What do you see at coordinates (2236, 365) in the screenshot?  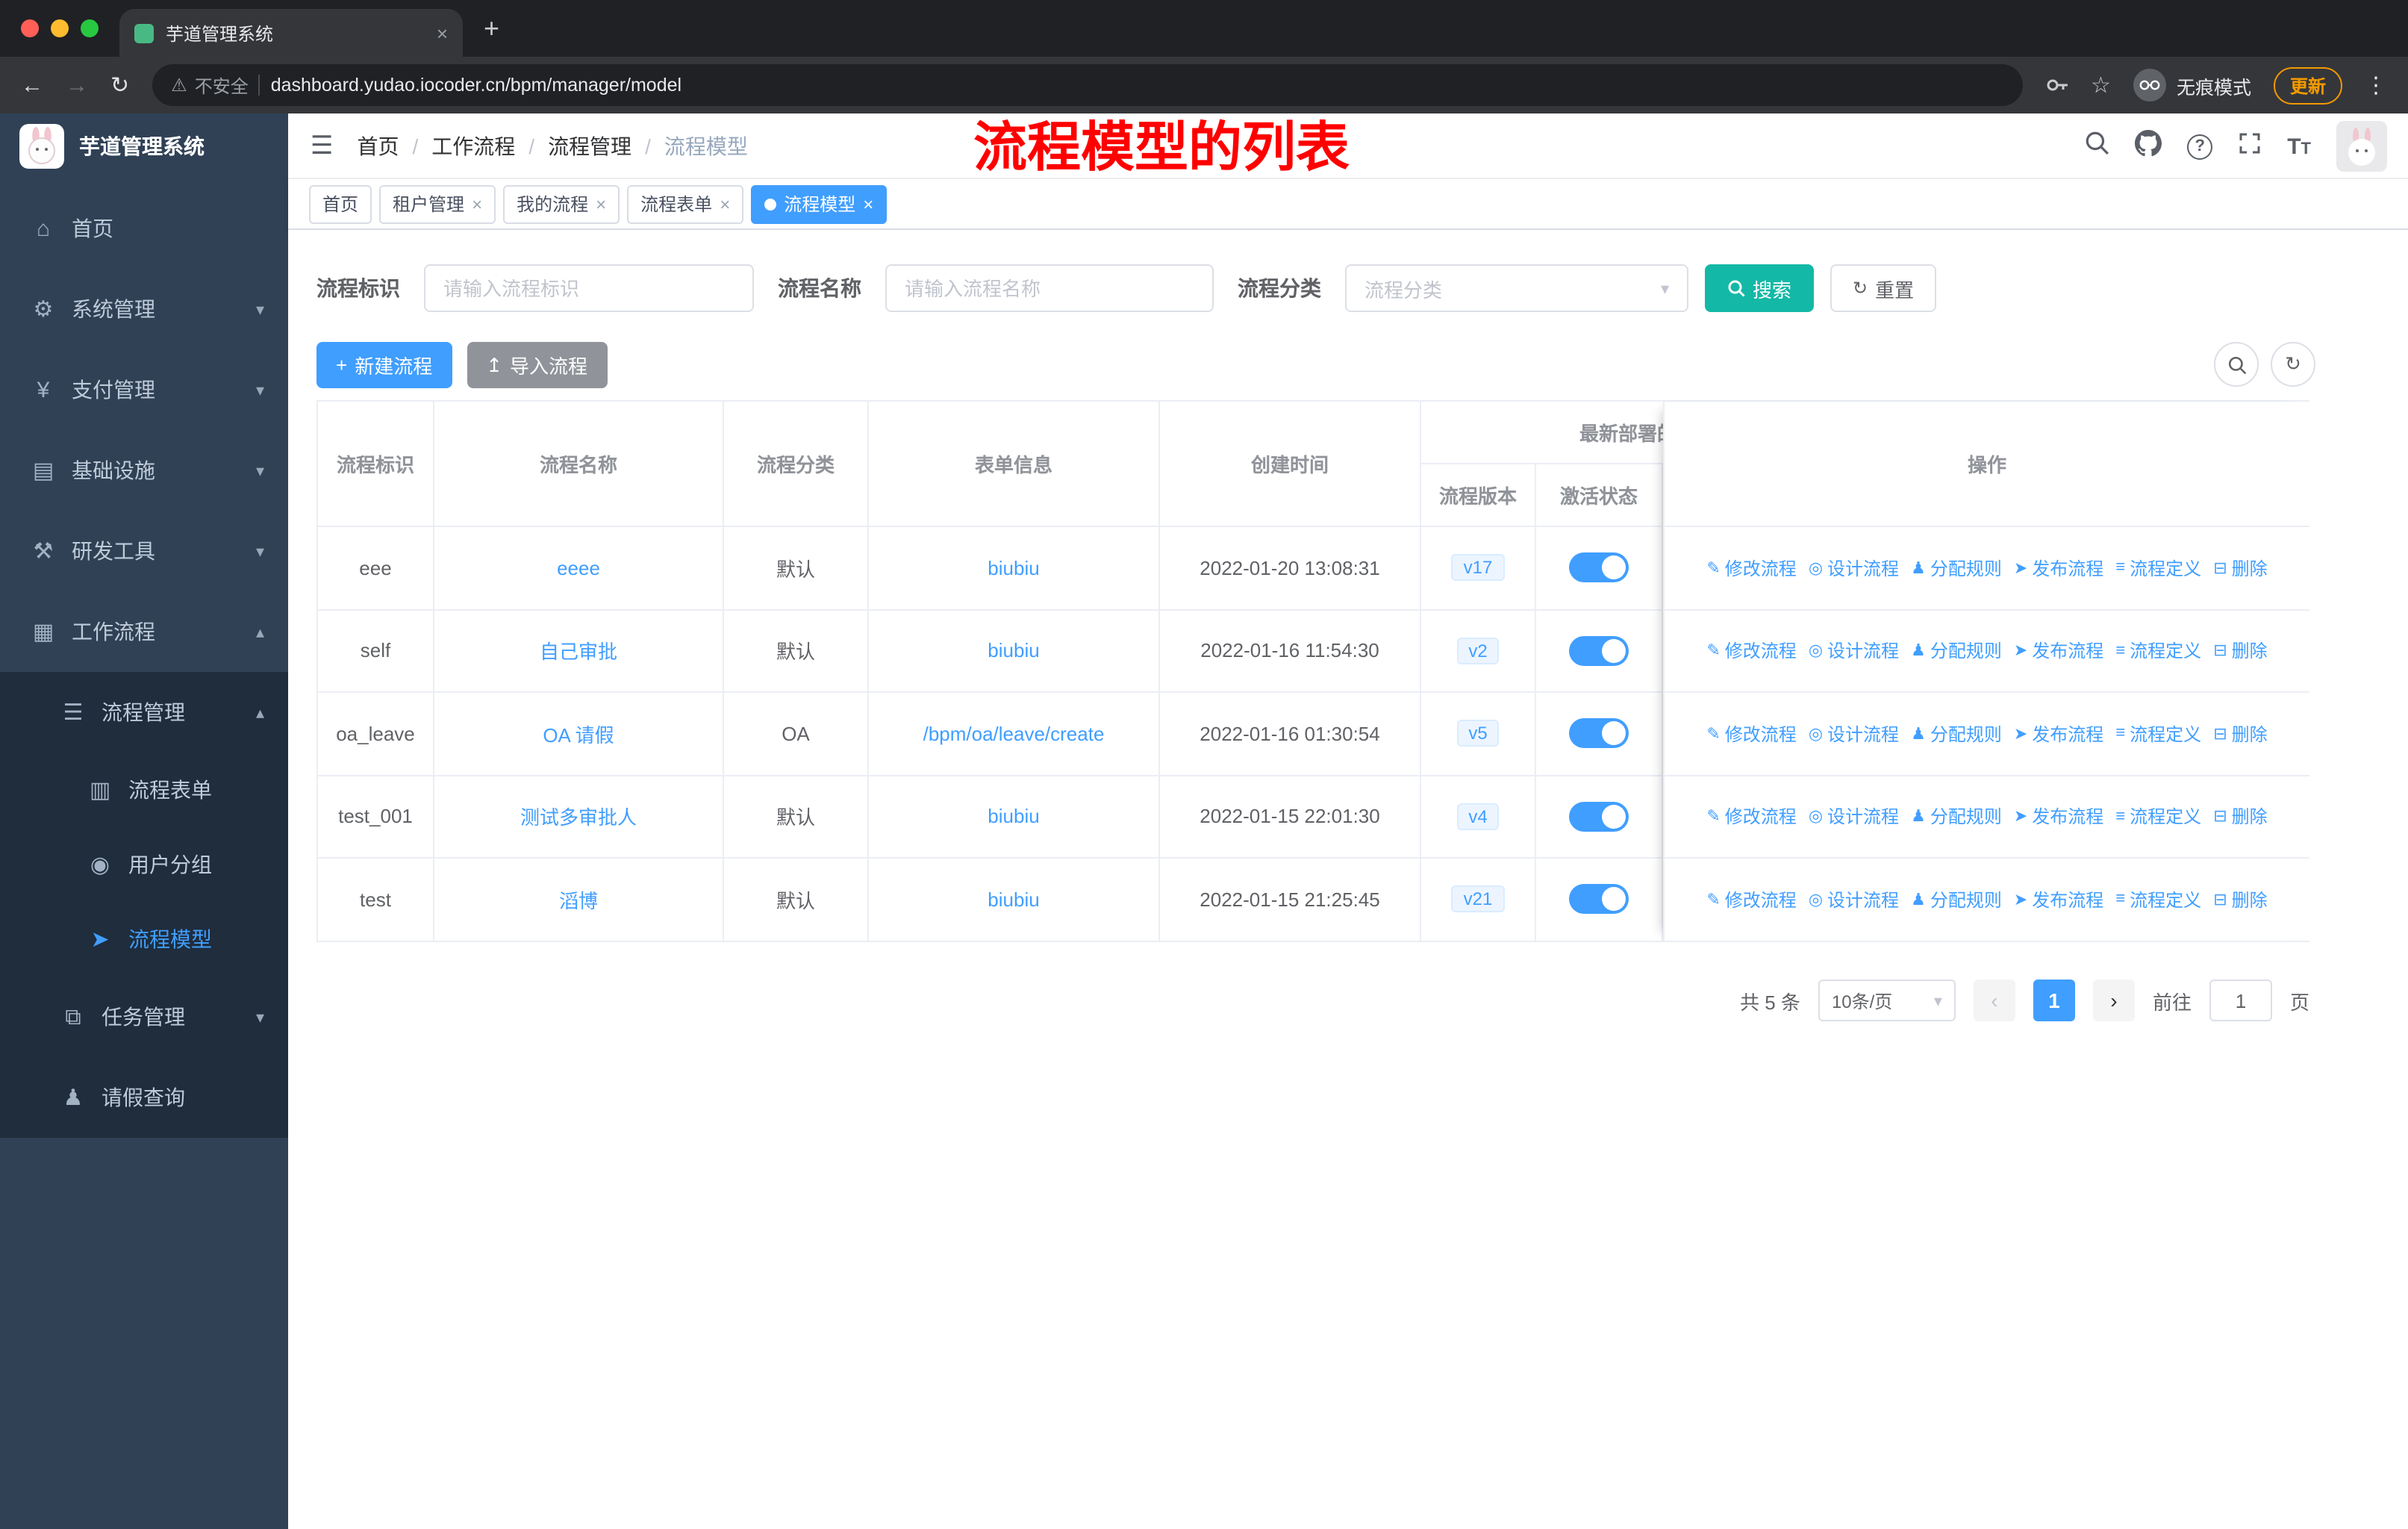 I see `toggle-search-button` at bounding box center [2236, 365].